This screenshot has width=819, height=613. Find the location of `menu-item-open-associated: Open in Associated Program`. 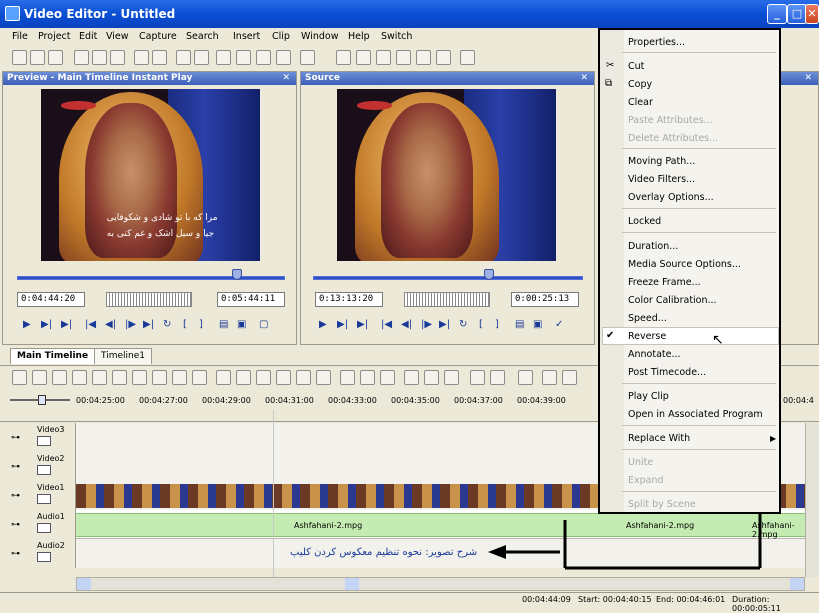

menu-item-open-associated: Open in Associated Program is located at coordinates (695, 414).